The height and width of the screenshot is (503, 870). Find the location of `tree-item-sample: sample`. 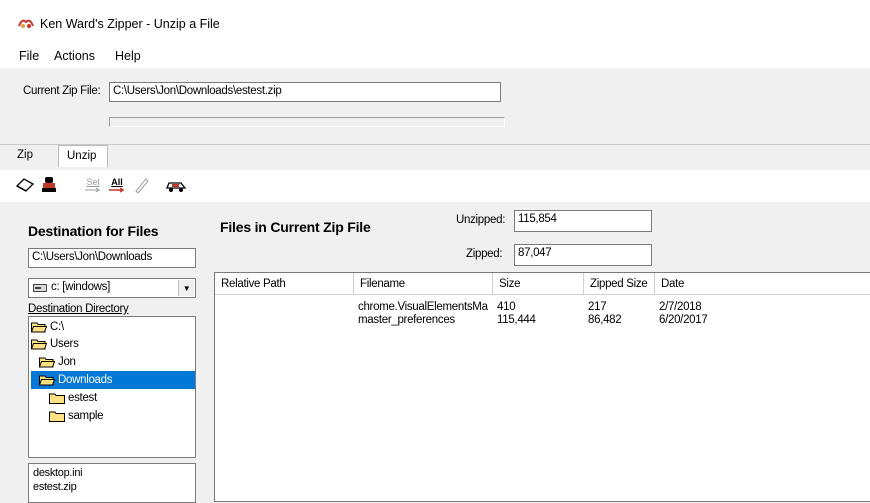

tree-item-sample: sample is located at coordinates (78, 416).